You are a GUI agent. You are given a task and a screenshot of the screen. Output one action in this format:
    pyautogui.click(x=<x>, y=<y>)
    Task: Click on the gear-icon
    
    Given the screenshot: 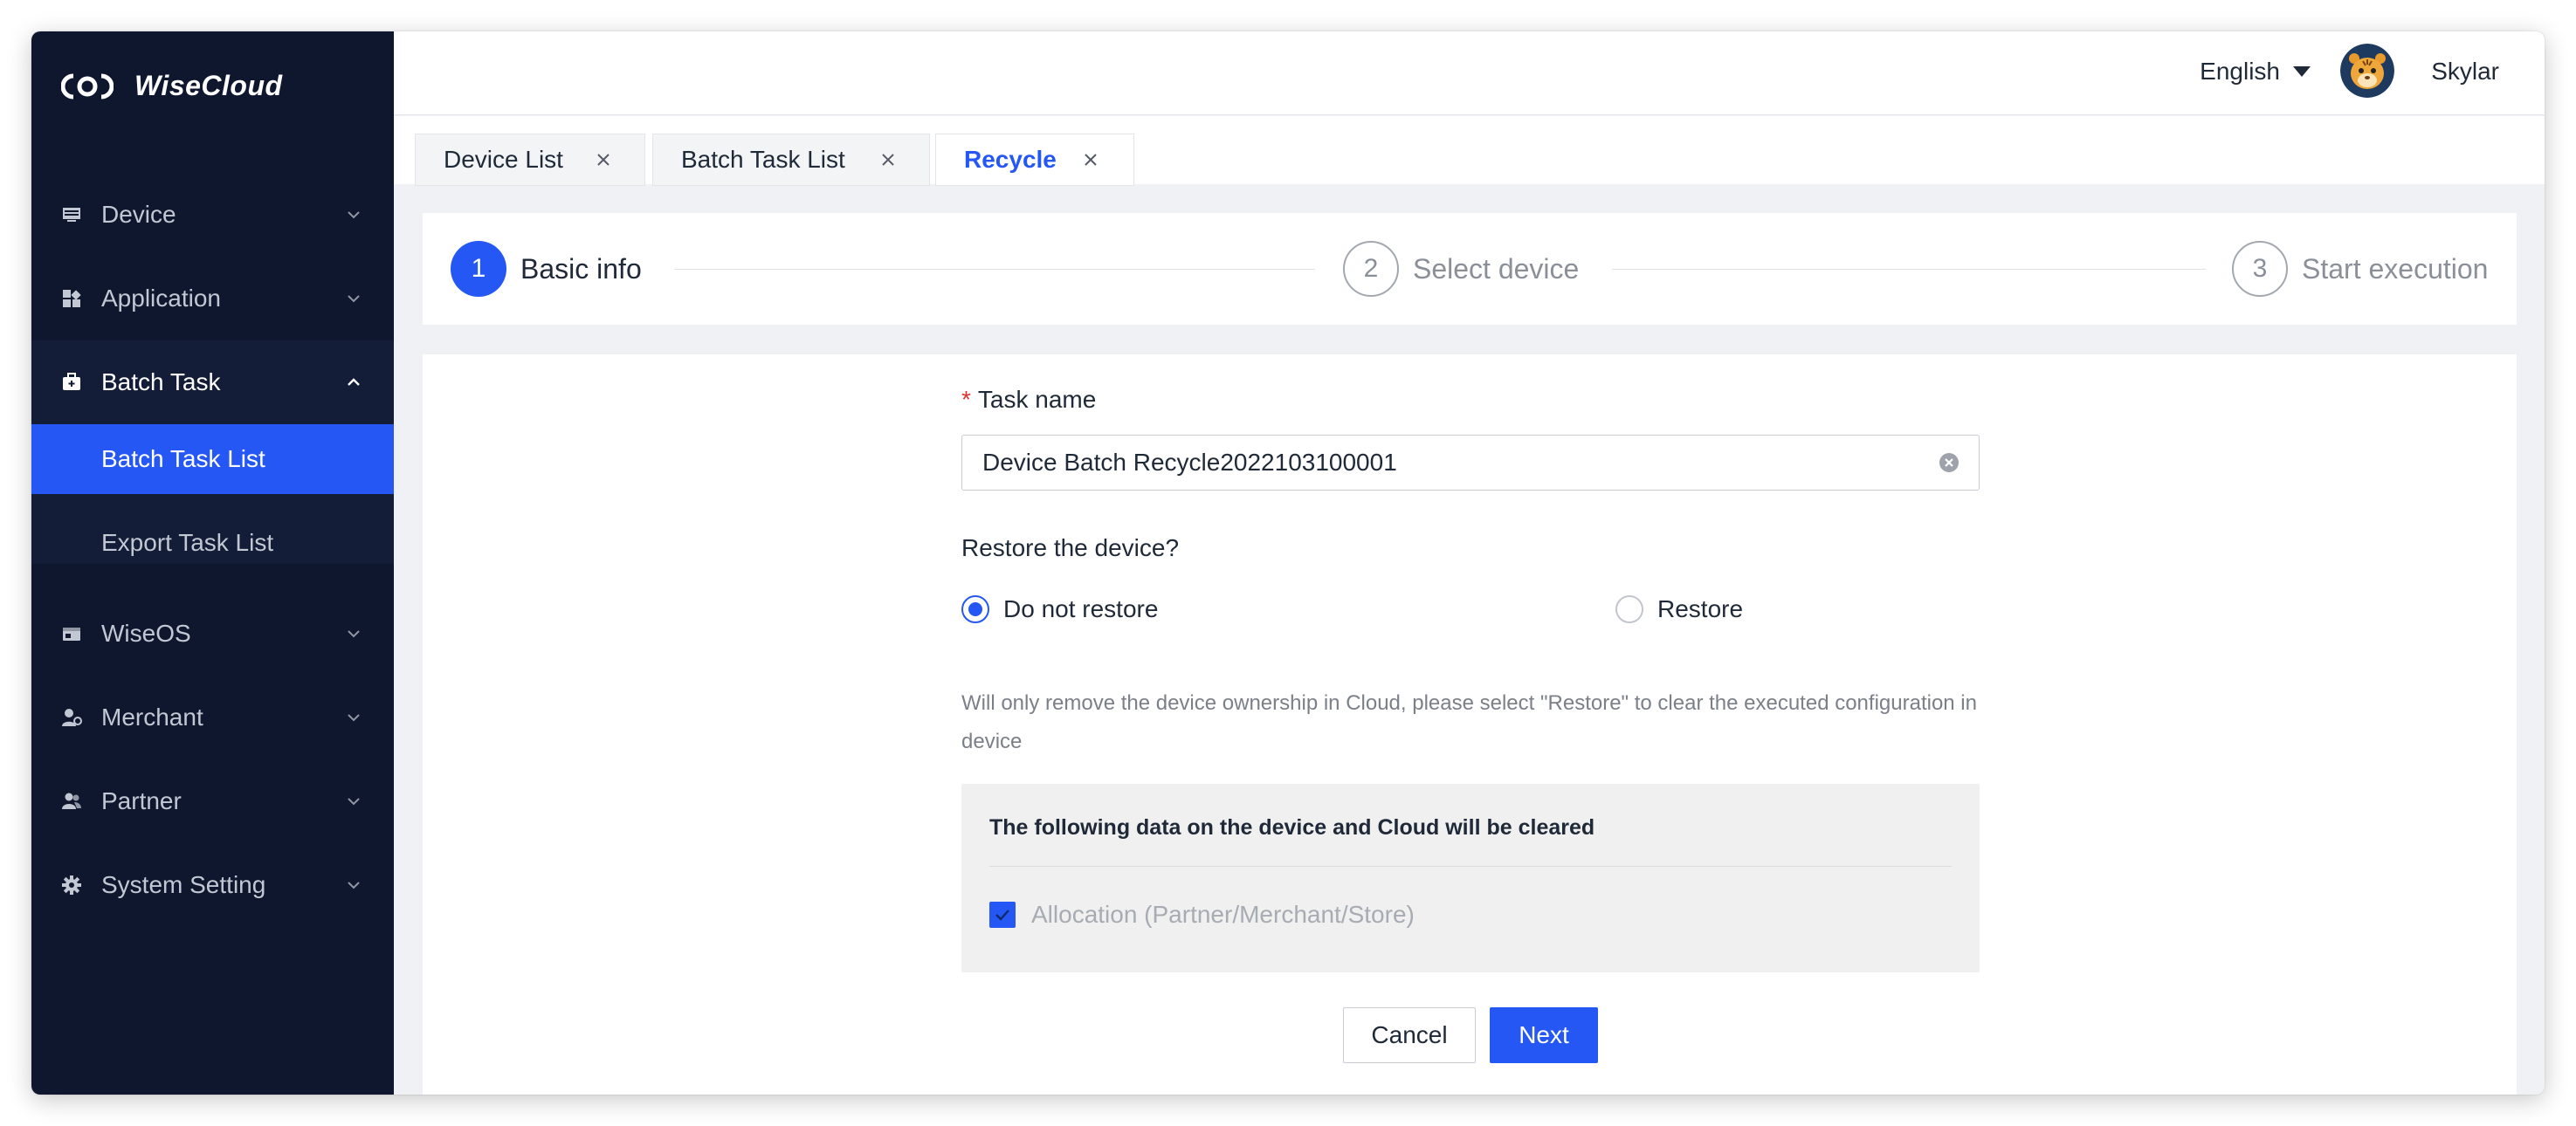 What is the action you would take?
    pyautogui.click(x=71, y=885)
    